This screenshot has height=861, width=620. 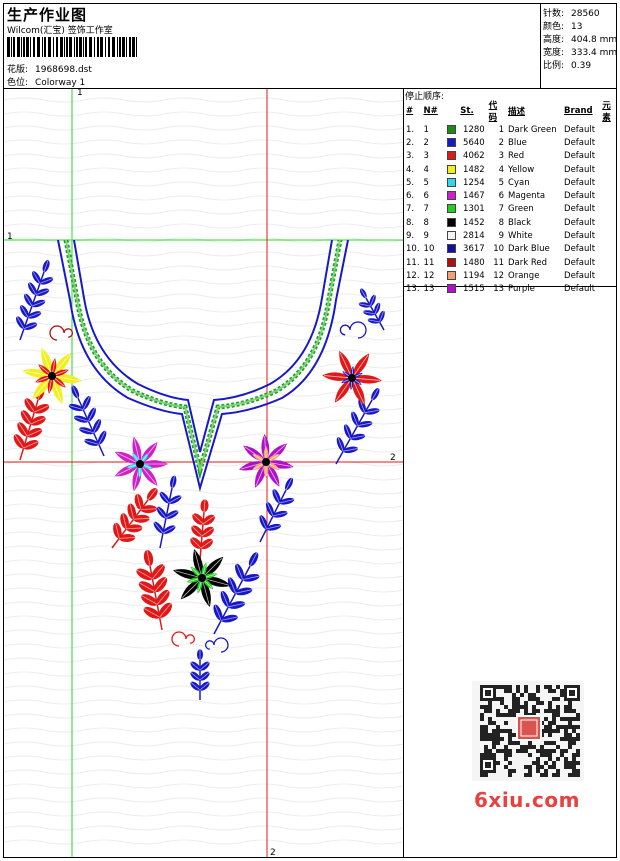 What do you see at coordinates (501, 129) in the screenshot?
I see `table-row: 1. 1 1280 1 Dark Green Default` at bounding box center [501, 129].